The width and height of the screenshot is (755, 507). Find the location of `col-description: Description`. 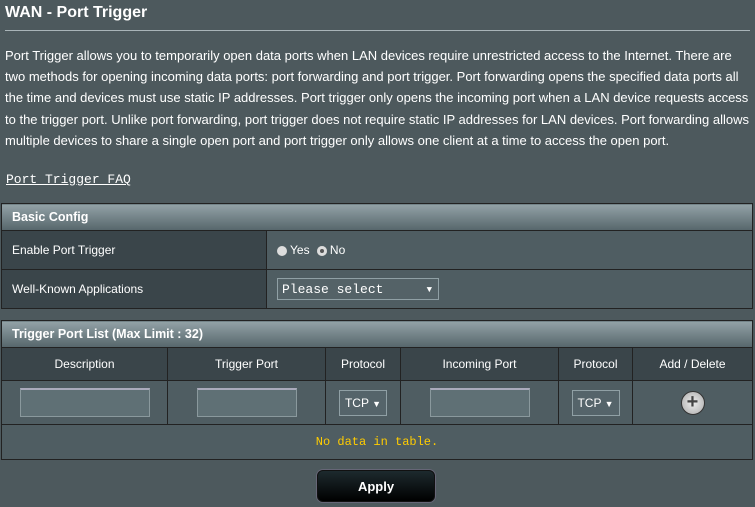

col-description: Description is located at coordinates (84, 364).